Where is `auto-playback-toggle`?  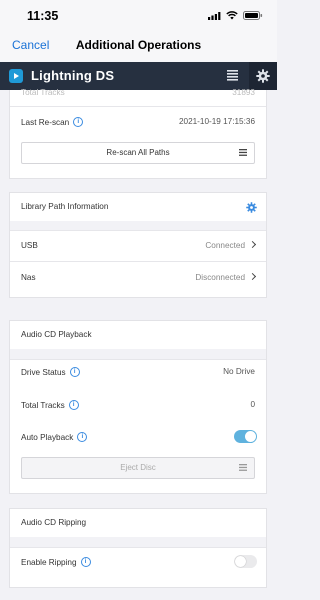 auto-playback-toggle is located at coordinates (245, 436).